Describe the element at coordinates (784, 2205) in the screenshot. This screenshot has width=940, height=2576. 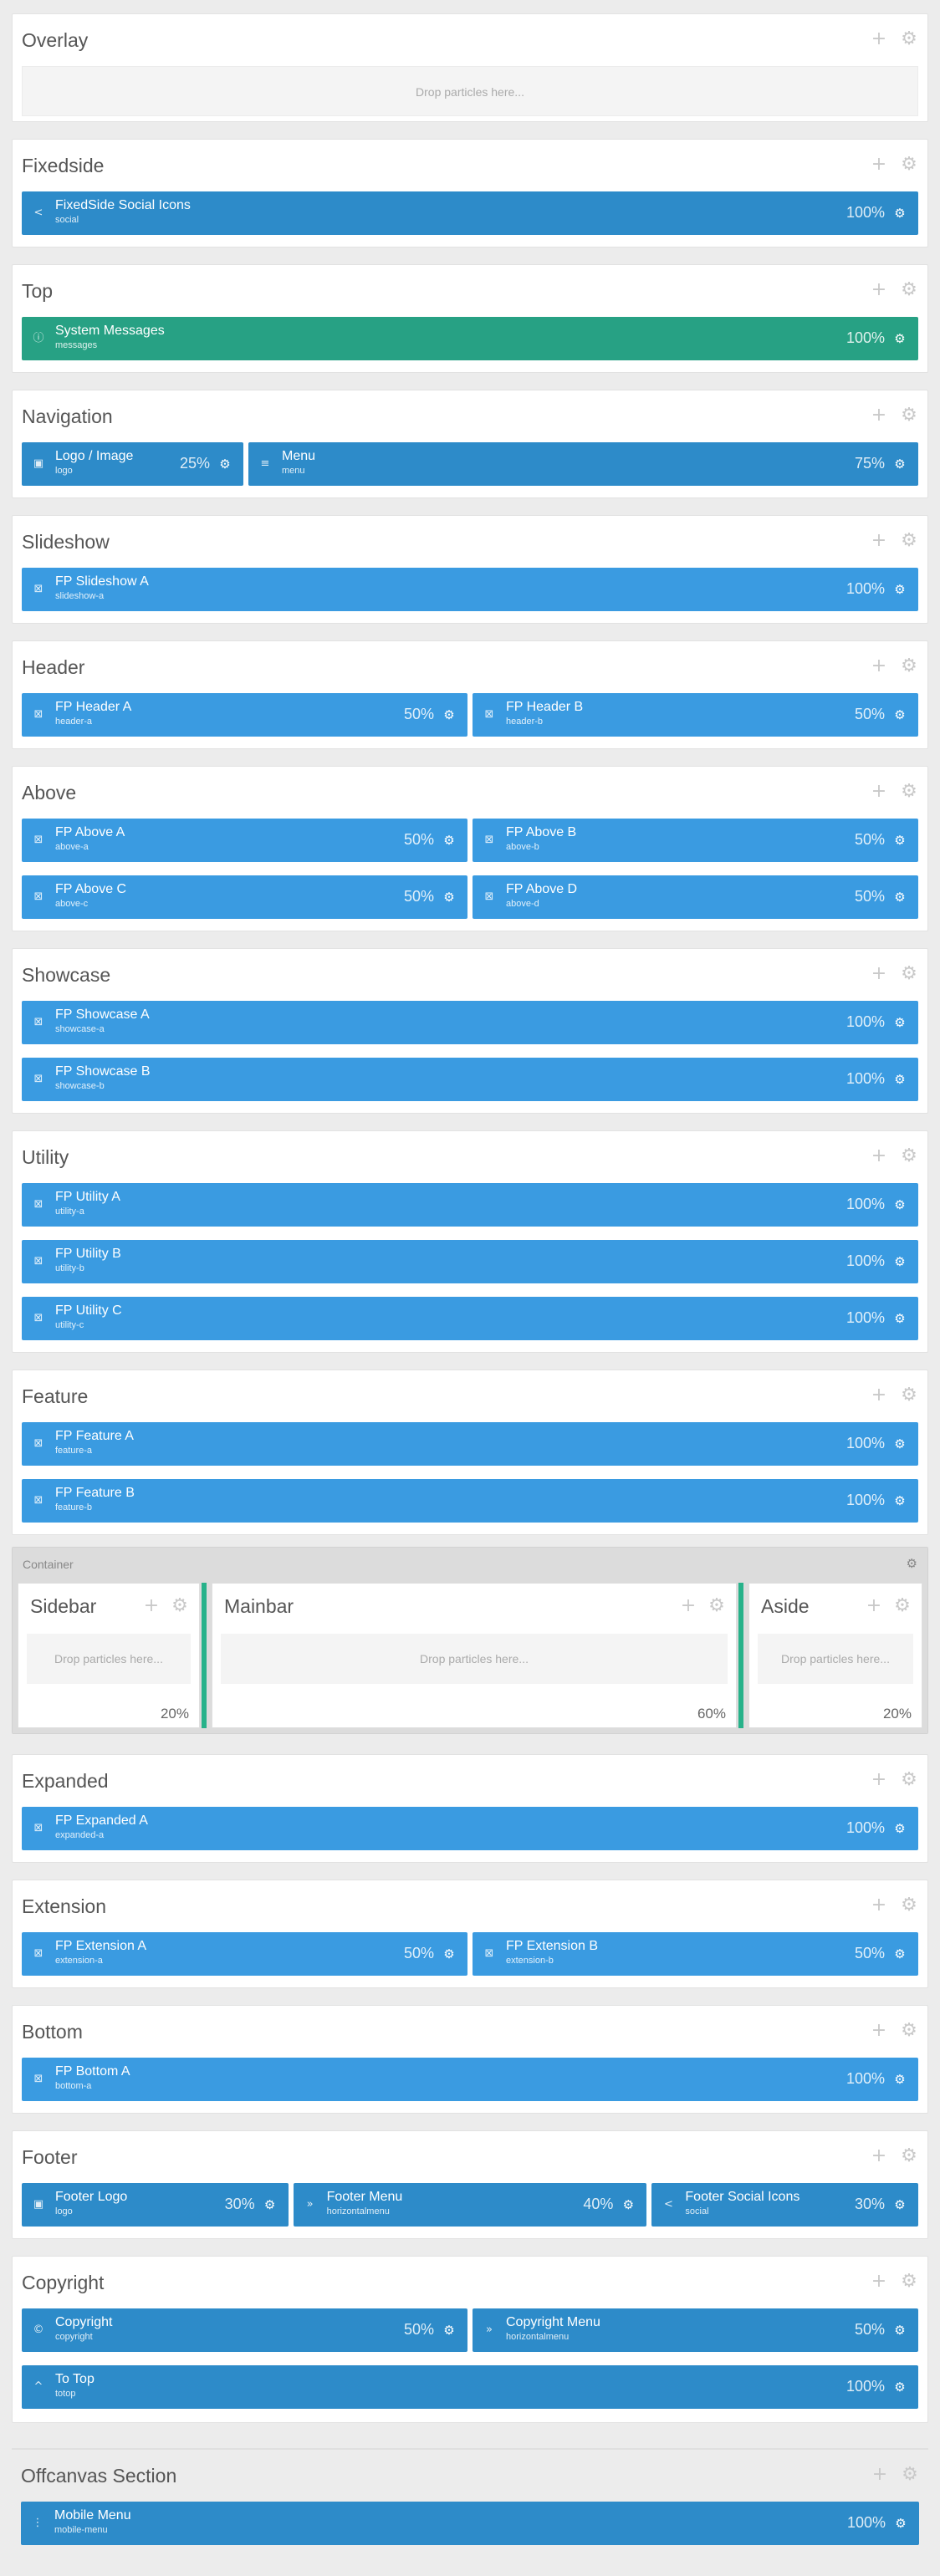
I see `particle-block: < Footer Social Icons social 30% ⚙` at that location.